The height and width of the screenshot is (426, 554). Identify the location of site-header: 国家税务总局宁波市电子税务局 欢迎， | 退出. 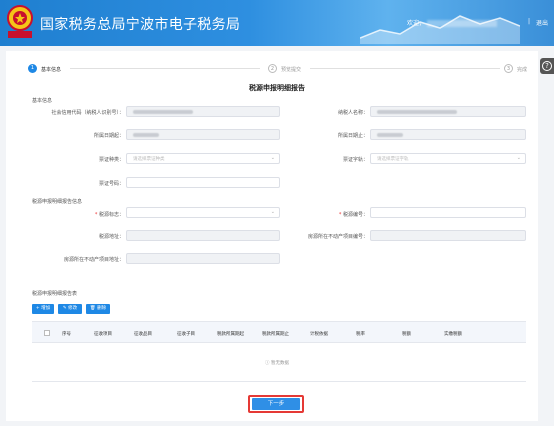
(277, 23).